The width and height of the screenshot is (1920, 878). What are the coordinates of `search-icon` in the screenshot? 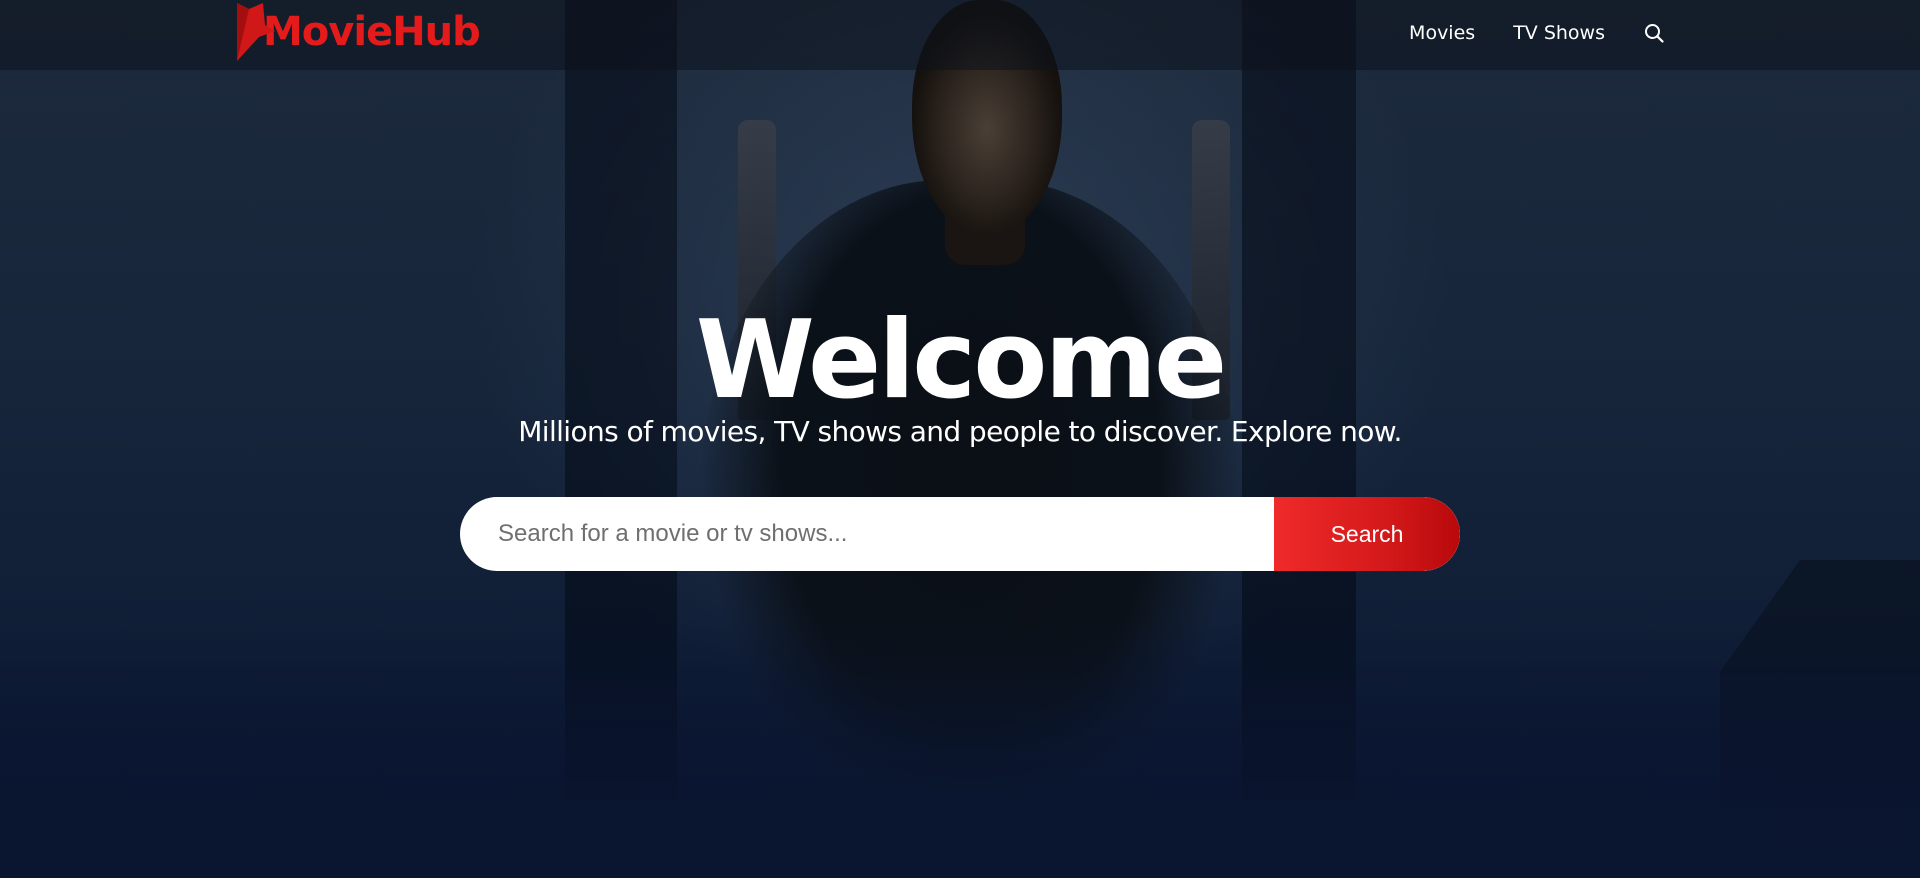 It's located at (1654, 33).